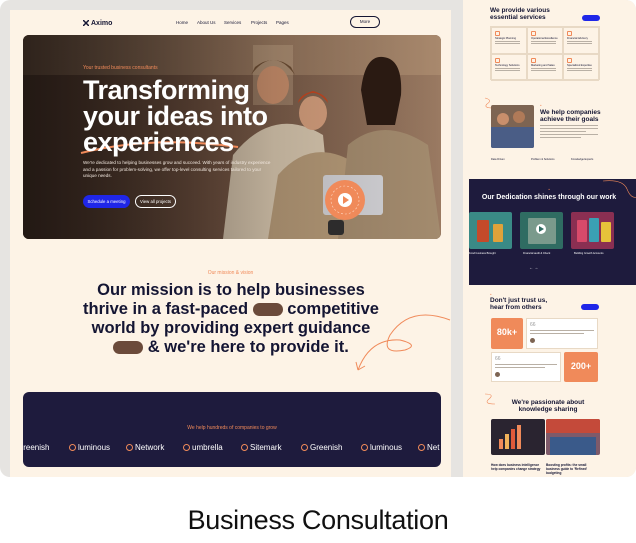 The height and width of the screenshot is (543, 636). What do you see at coordinates (590, 307) in the screenshot?
I see `testimonials-button` at bounding box center [590, 307].